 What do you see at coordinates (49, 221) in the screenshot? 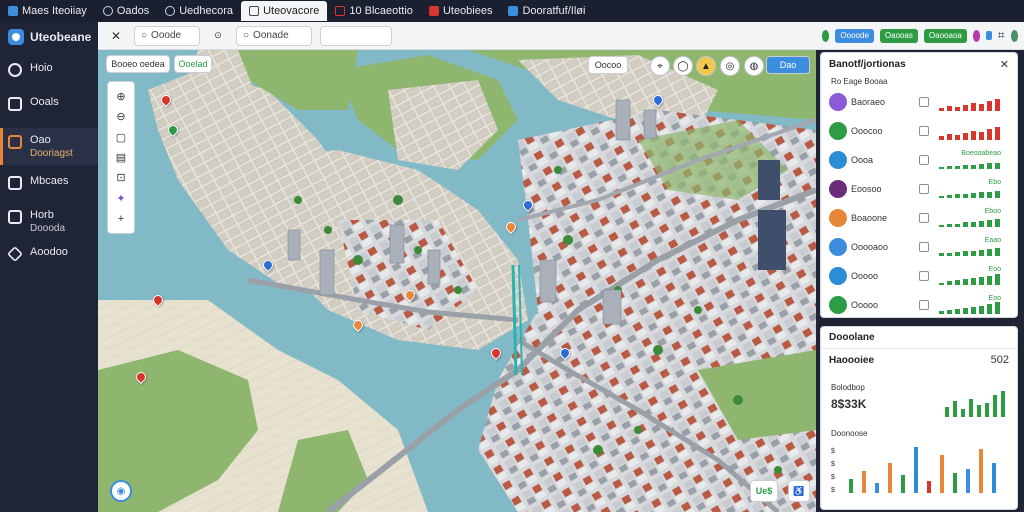
I see `sidebar-item-5: Horb Doooda` at bounding box center [49, 221].